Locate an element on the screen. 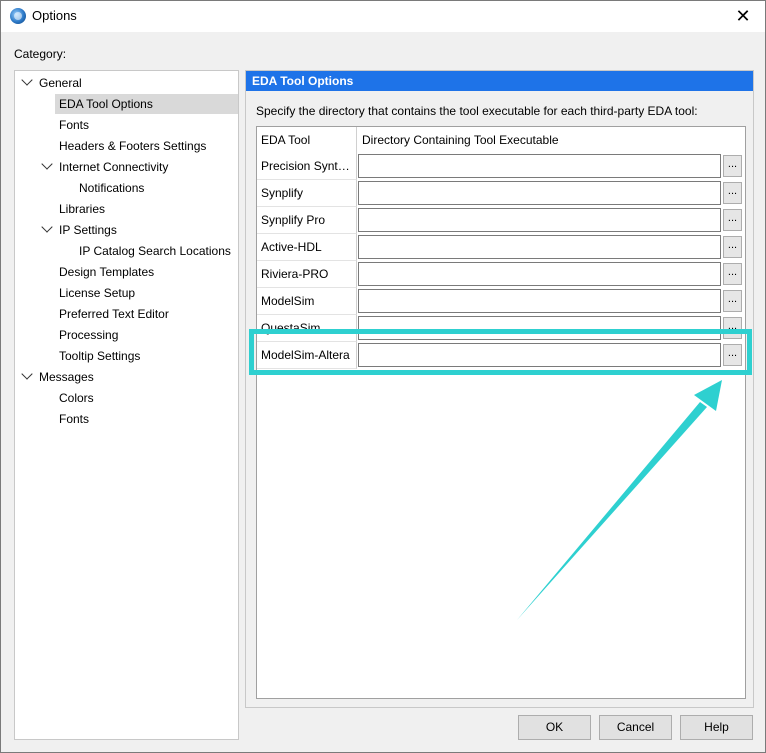 Image resolution: width=766 pixels, height=753 pixels. directory-input-active-hdl is located at coordinates (539, 247).